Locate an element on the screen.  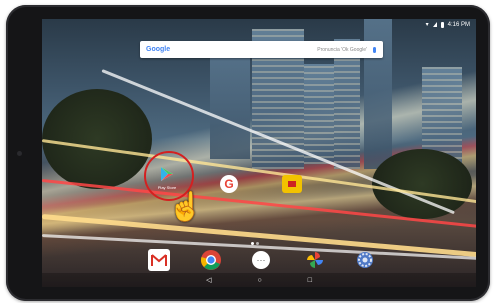
google-icon: G is located at coordinates (229, 184).